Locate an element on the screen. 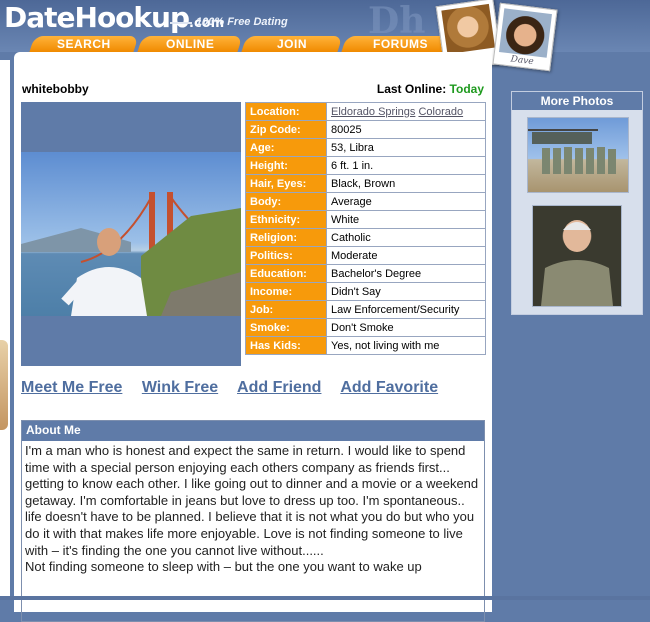 This screenshot has width=650, height=622. detail-value: Eldorado Springs Colorado is located at coordinates (406, 111).